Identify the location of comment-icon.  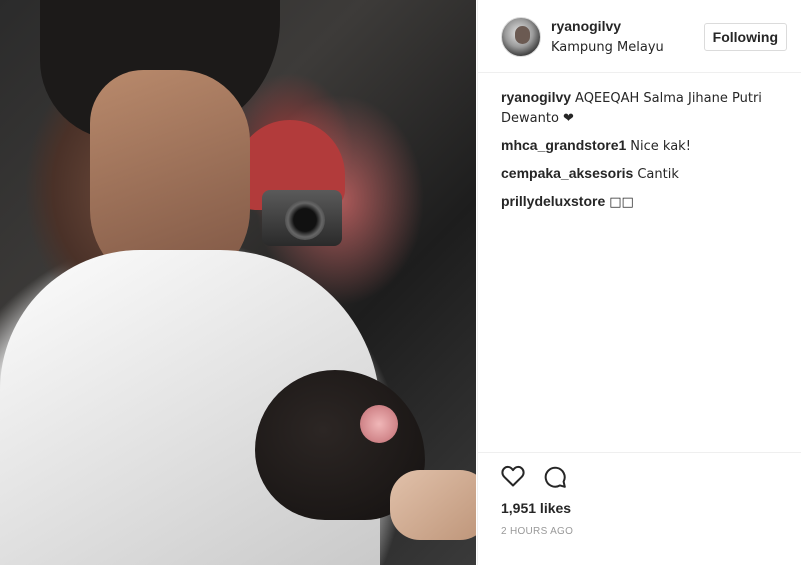
(555, 477).